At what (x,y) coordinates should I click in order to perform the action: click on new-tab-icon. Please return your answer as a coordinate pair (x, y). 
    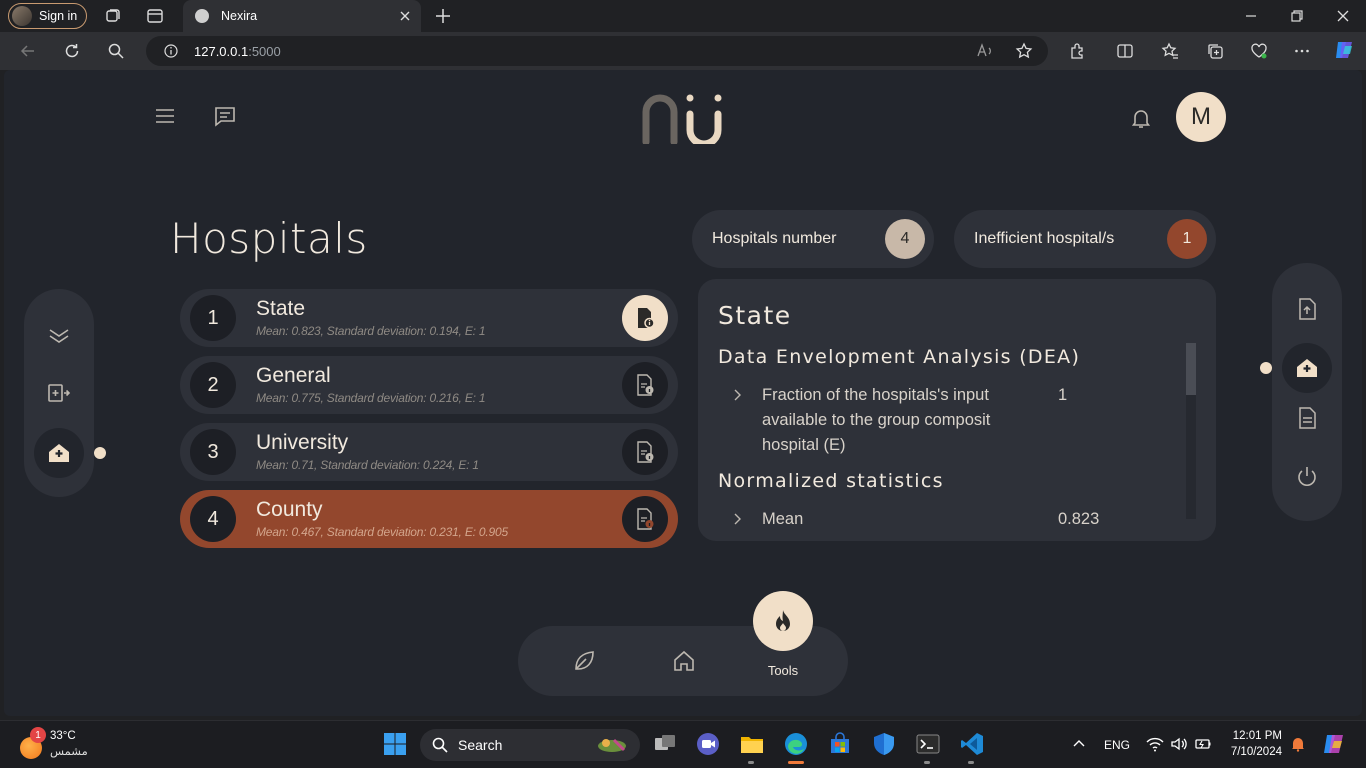
    Looking at the image, I should click on (443, 16).